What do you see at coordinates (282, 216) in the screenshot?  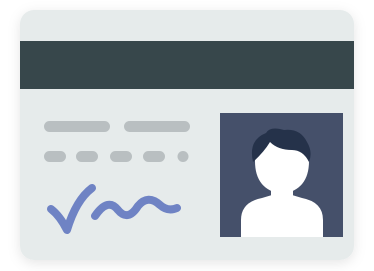 I see `silhouette-body` at bounding box center [282, 216].